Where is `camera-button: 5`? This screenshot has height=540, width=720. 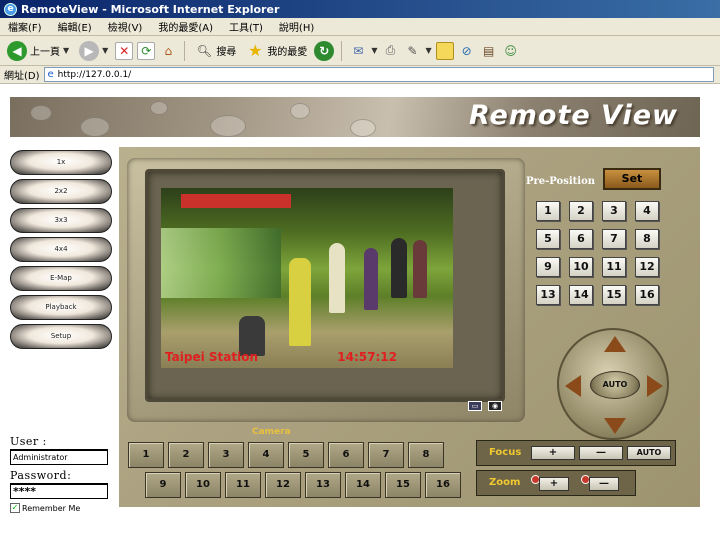
camera-button: 5 is located at coordinates (306, 455).